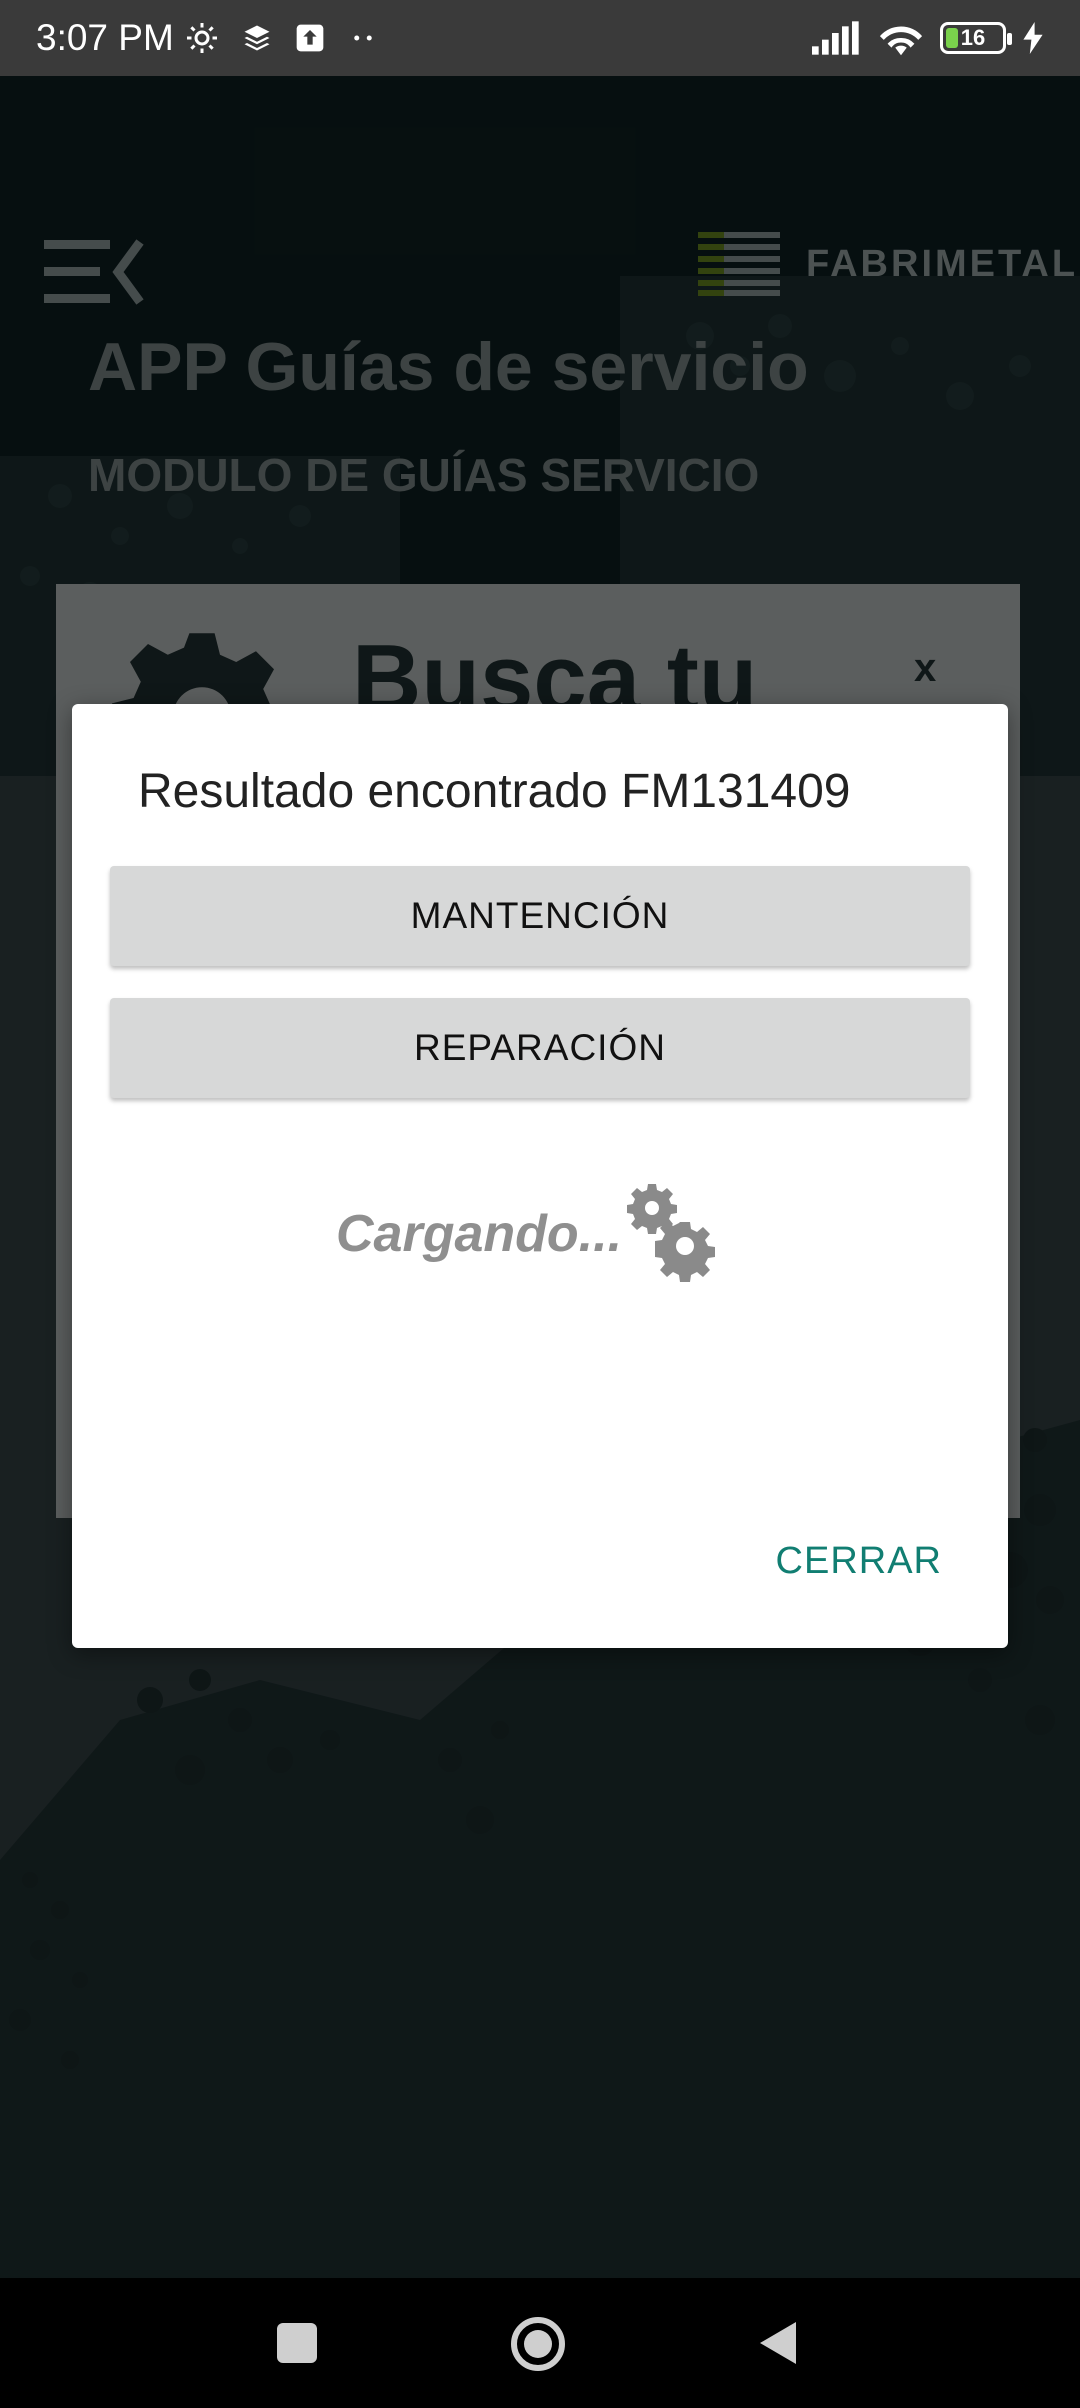 This screenshot has width=1080, height=2408. I want to click on settings-gear-icon, so click(201, 38).